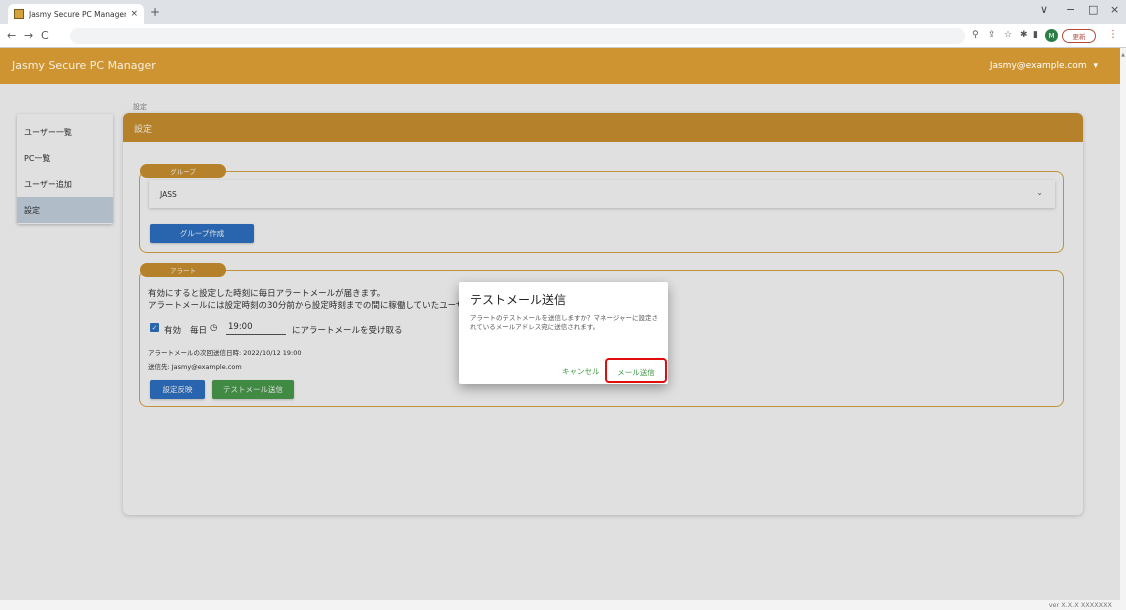 This screenshot has width=1126, height=610. I want to click on chevron-down-icon: ▾, so click(1095, 66).